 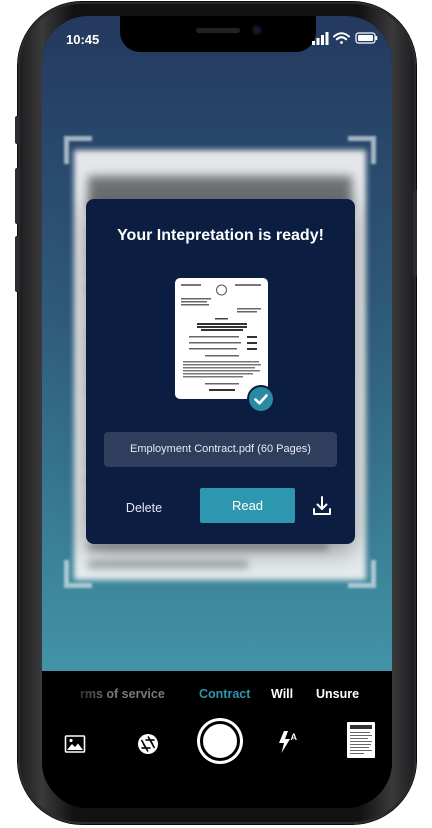 I want to click on delete-button: Delete, so click(x=144, y=508).